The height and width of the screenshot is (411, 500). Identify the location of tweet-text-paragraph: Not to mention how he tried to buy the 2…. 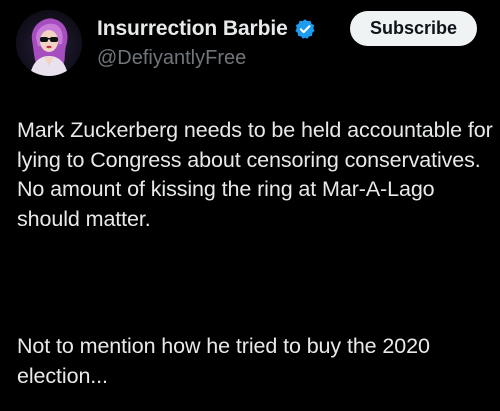
(223, 361).